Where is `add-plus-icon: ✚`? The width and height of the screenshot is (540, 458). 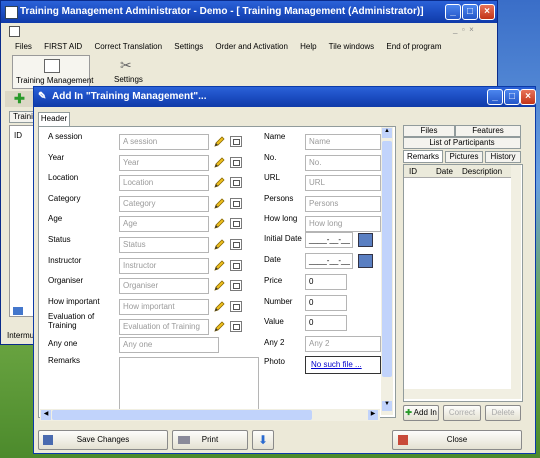
add-plus-icon: ✚ is located at coordinates (19, 99).